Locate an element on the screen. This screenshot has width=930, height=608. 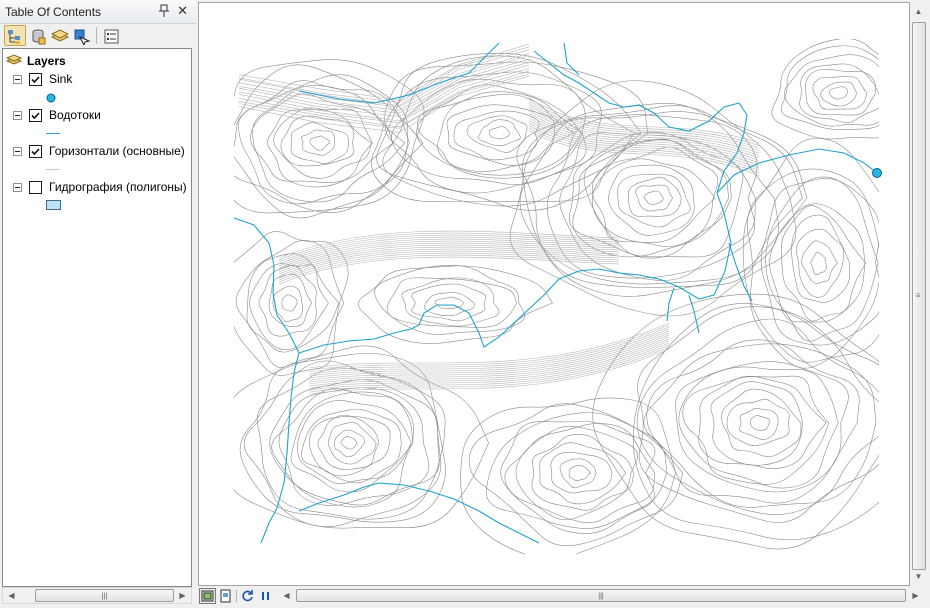
layer-symbol-gidrografiya is located at coordinates (97, 205).